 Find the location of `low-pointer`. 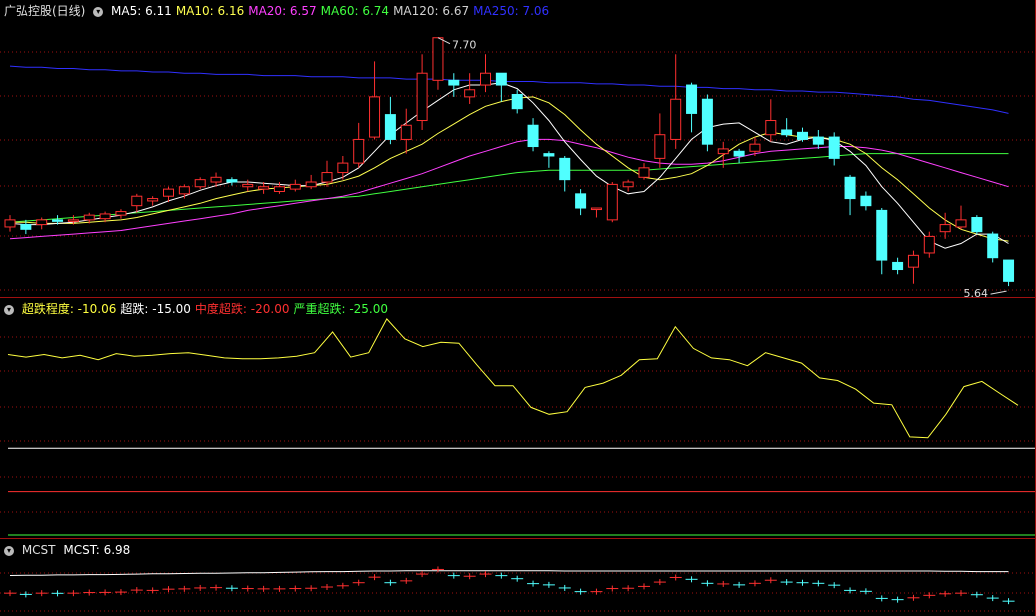

low-pointer is located at coordinates (998, 292).